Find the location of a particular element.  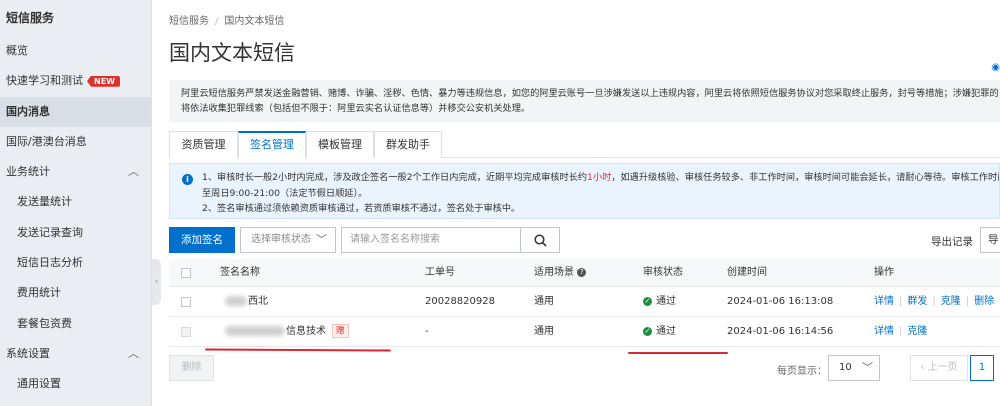

column-header-ticket: 工单号 is located at coordinates (440, 272).